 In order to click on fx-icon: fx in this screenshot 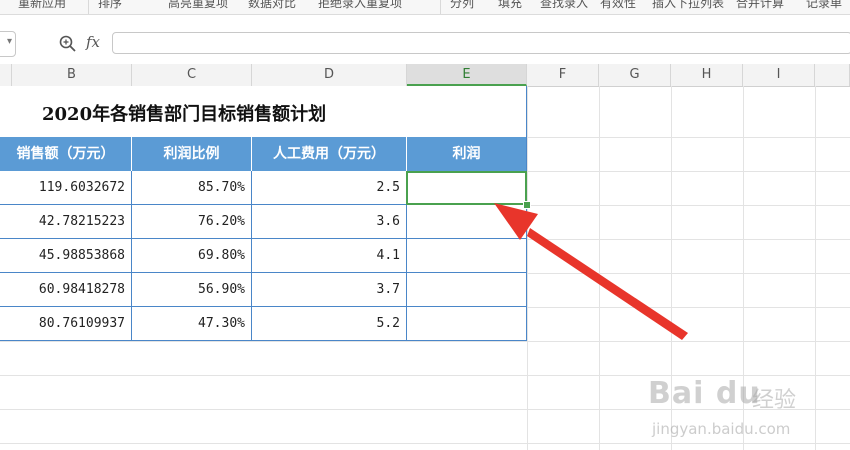, I will do `click(93, 42)`.